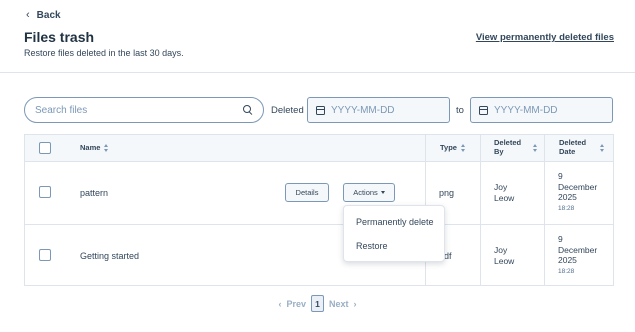 Image resolution: width=635 pixels, height=332 pixels. I want to click on chevron-right-icon: ›, so click(355, 304).